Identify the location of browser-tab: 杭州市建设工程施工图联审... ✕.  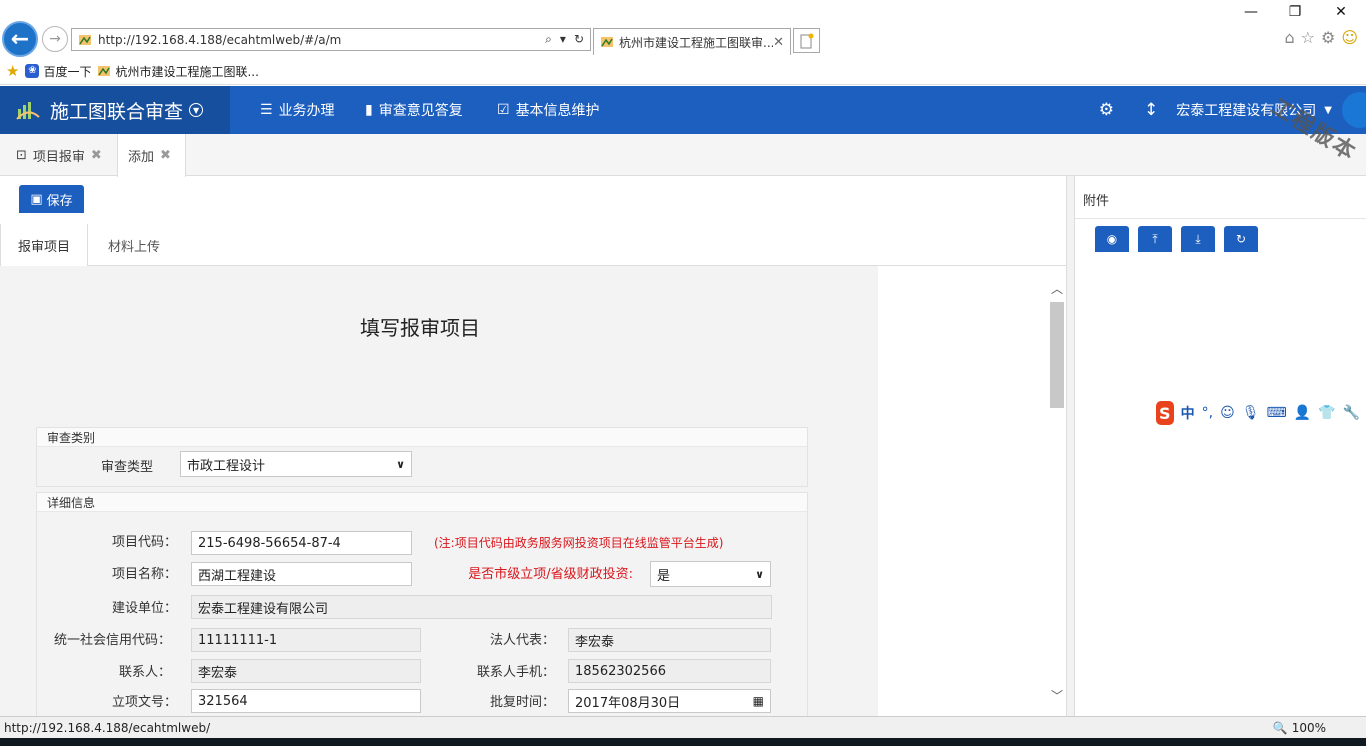
(692, 41).